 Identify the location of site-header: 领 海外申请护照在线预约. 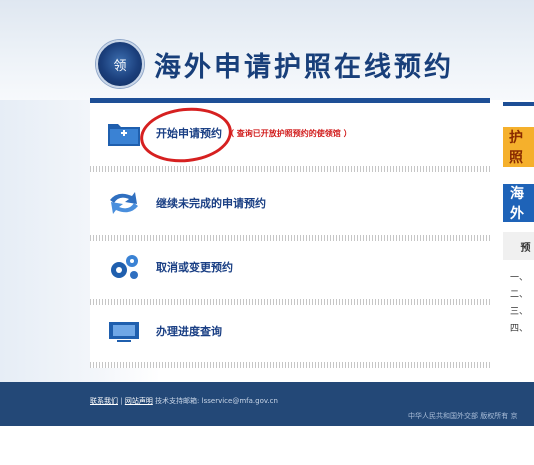
(275, 64).